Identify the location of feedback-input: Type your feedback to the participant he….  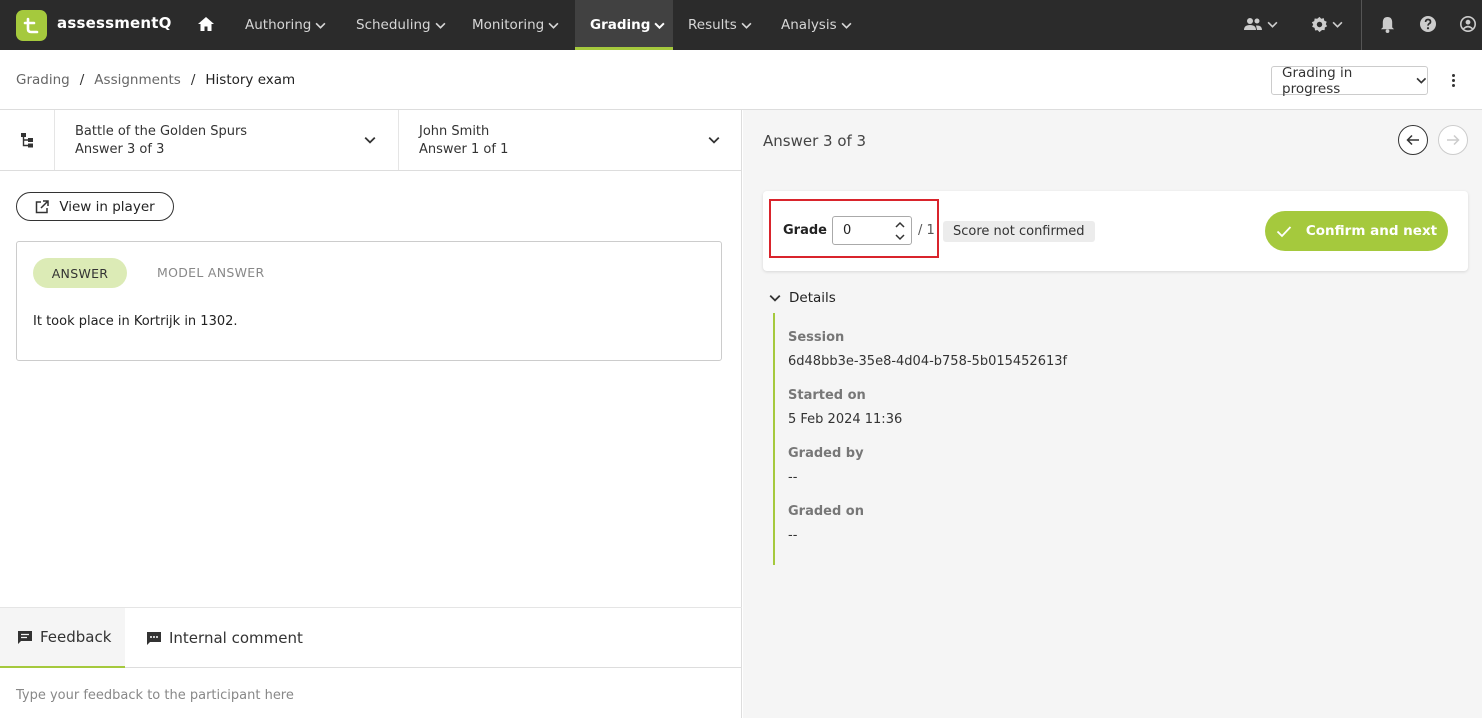
(155, 695).